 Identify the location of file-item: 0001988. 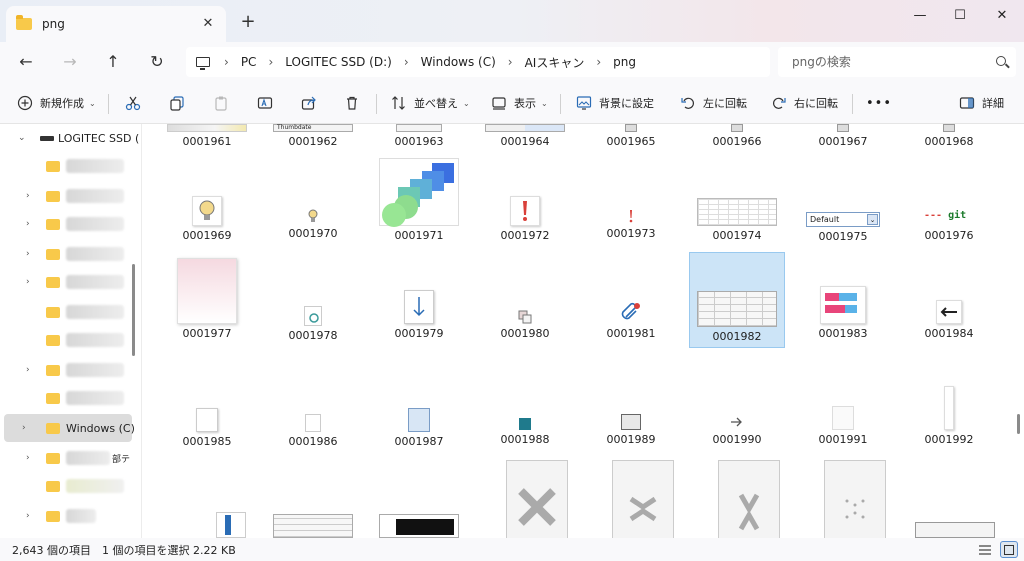
(525, 432).